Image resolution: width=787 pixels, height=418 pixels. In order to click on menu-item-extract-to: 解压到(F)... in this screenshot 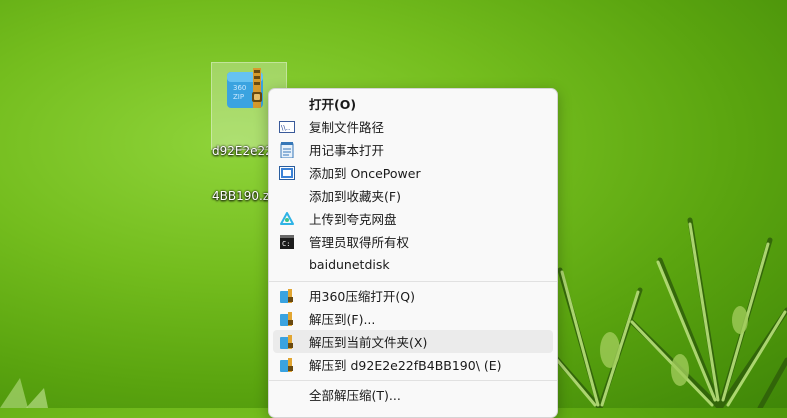, I will do `click(413, 318)`.